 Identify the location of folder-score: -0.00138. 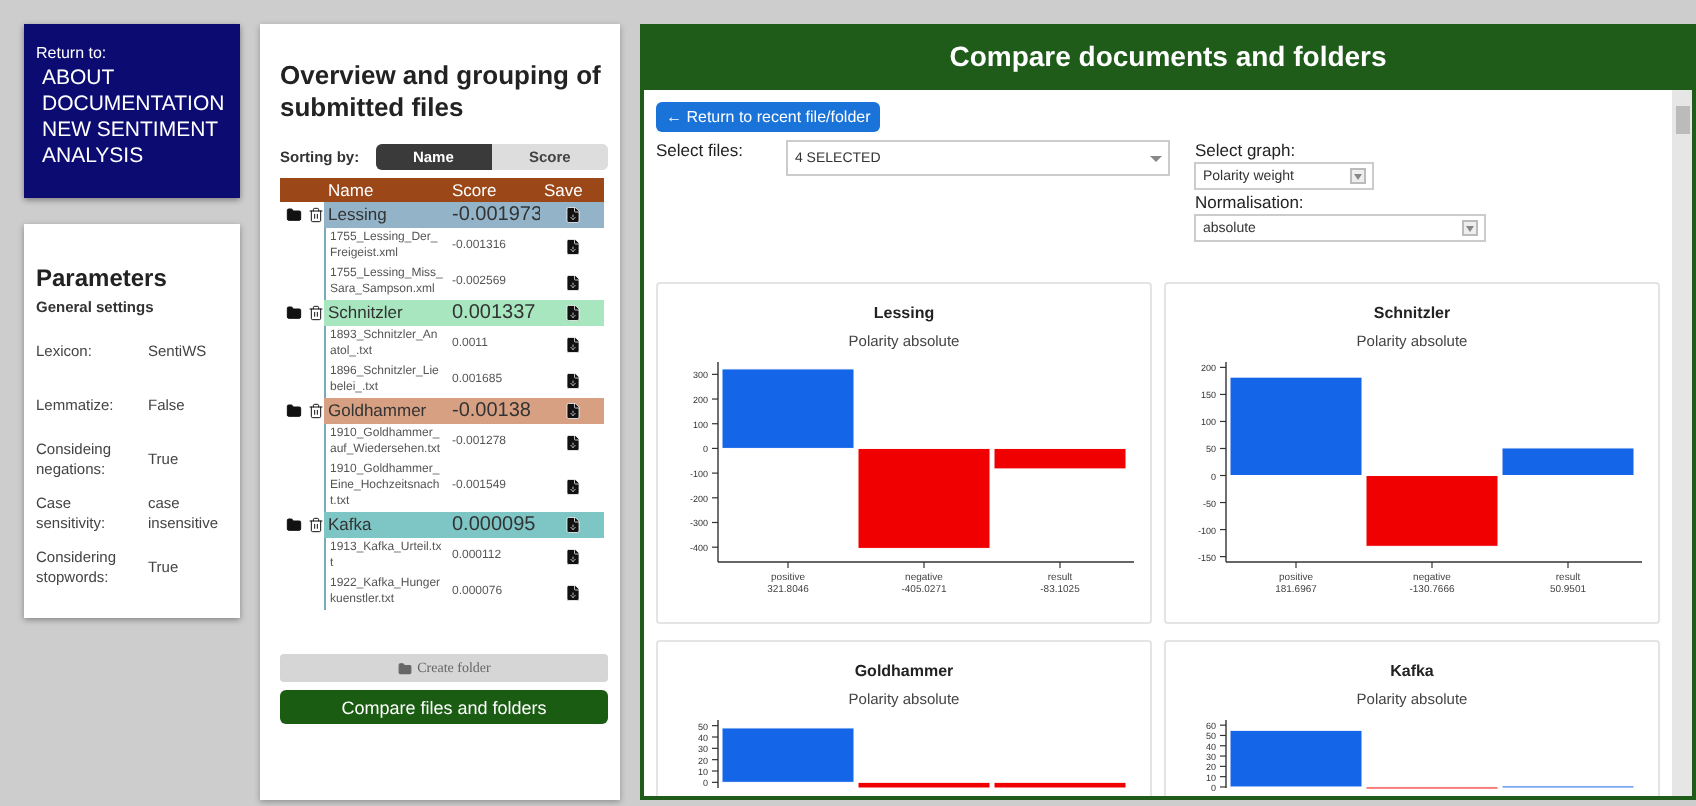
(494, 411).